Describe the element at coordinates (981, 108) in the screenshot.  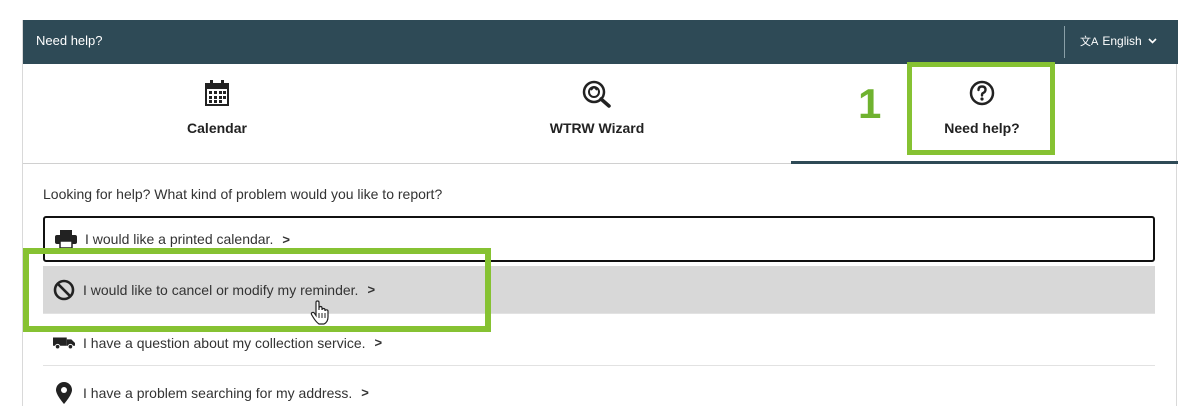
I see `highlight-box-need-help` at that location.